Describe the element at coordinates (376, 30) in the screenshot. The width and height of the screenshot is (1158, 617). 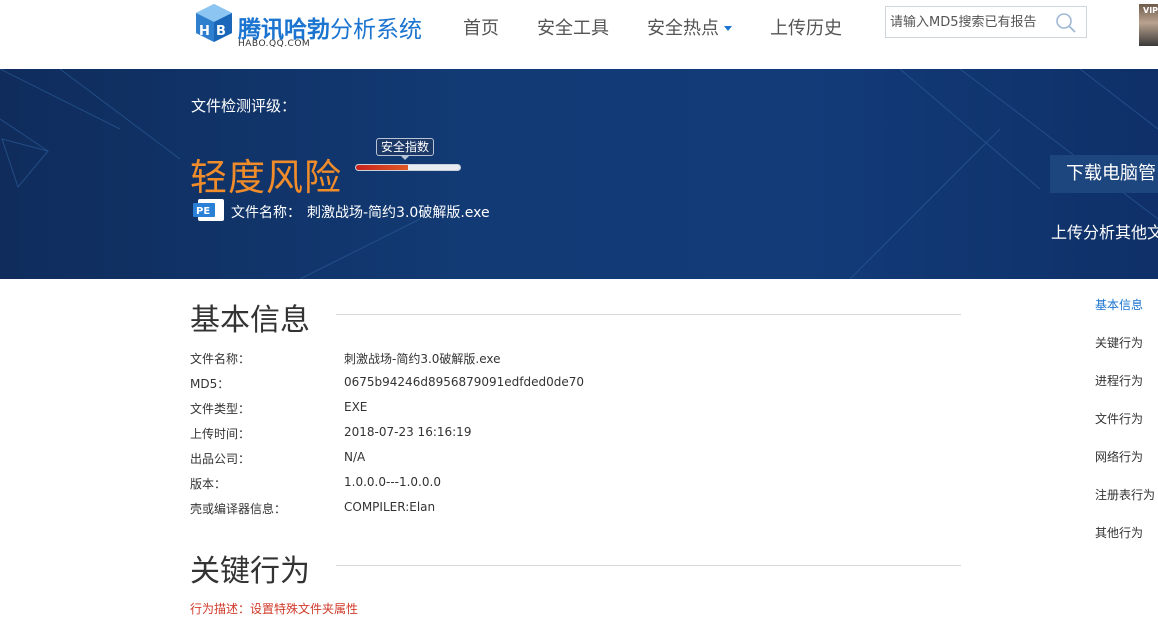
I see `logo-title-rest: 分析系统` at that location.